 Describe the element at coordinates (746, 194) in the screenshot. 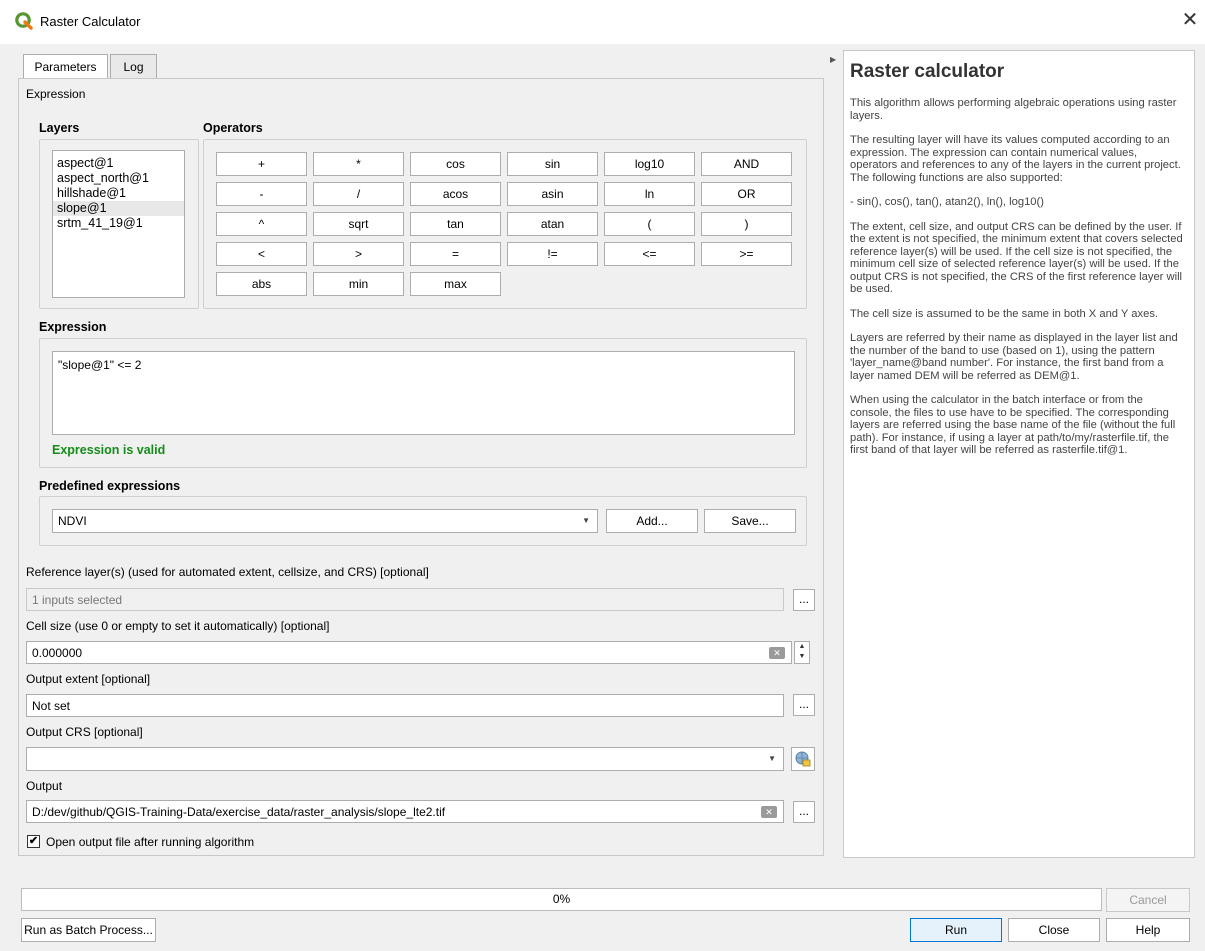

I see `operator-or-button: OR` at that location.